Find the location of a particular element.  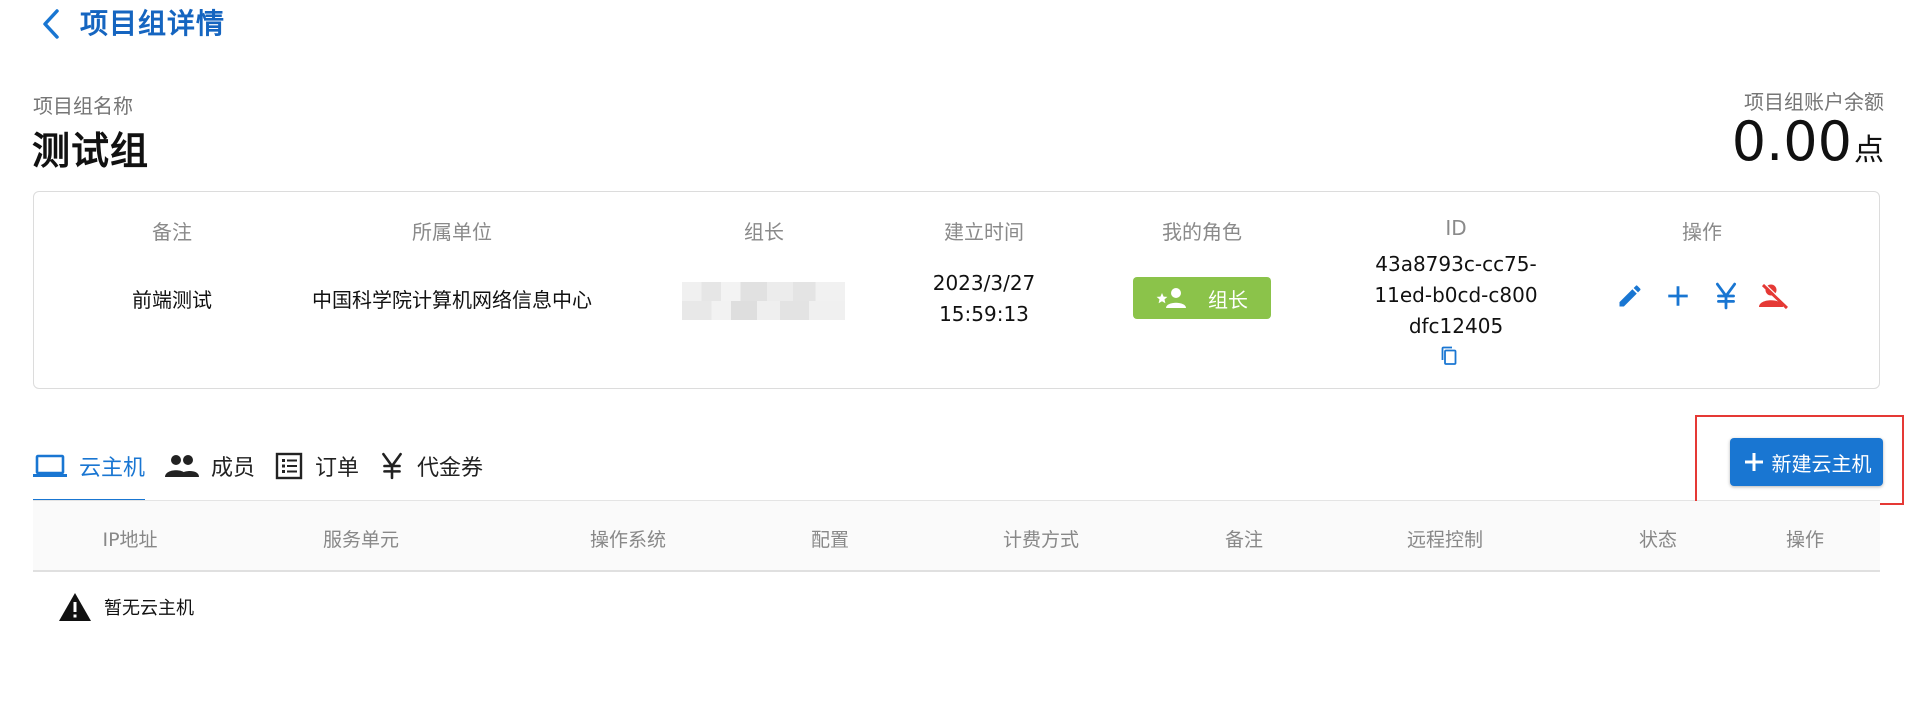

operation-buttons is located at coordinates (1708, 296).